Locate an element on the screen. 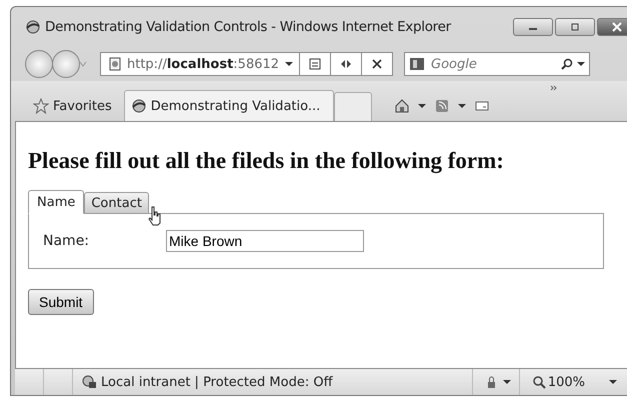  back-button is located at coordinates (39, 64).